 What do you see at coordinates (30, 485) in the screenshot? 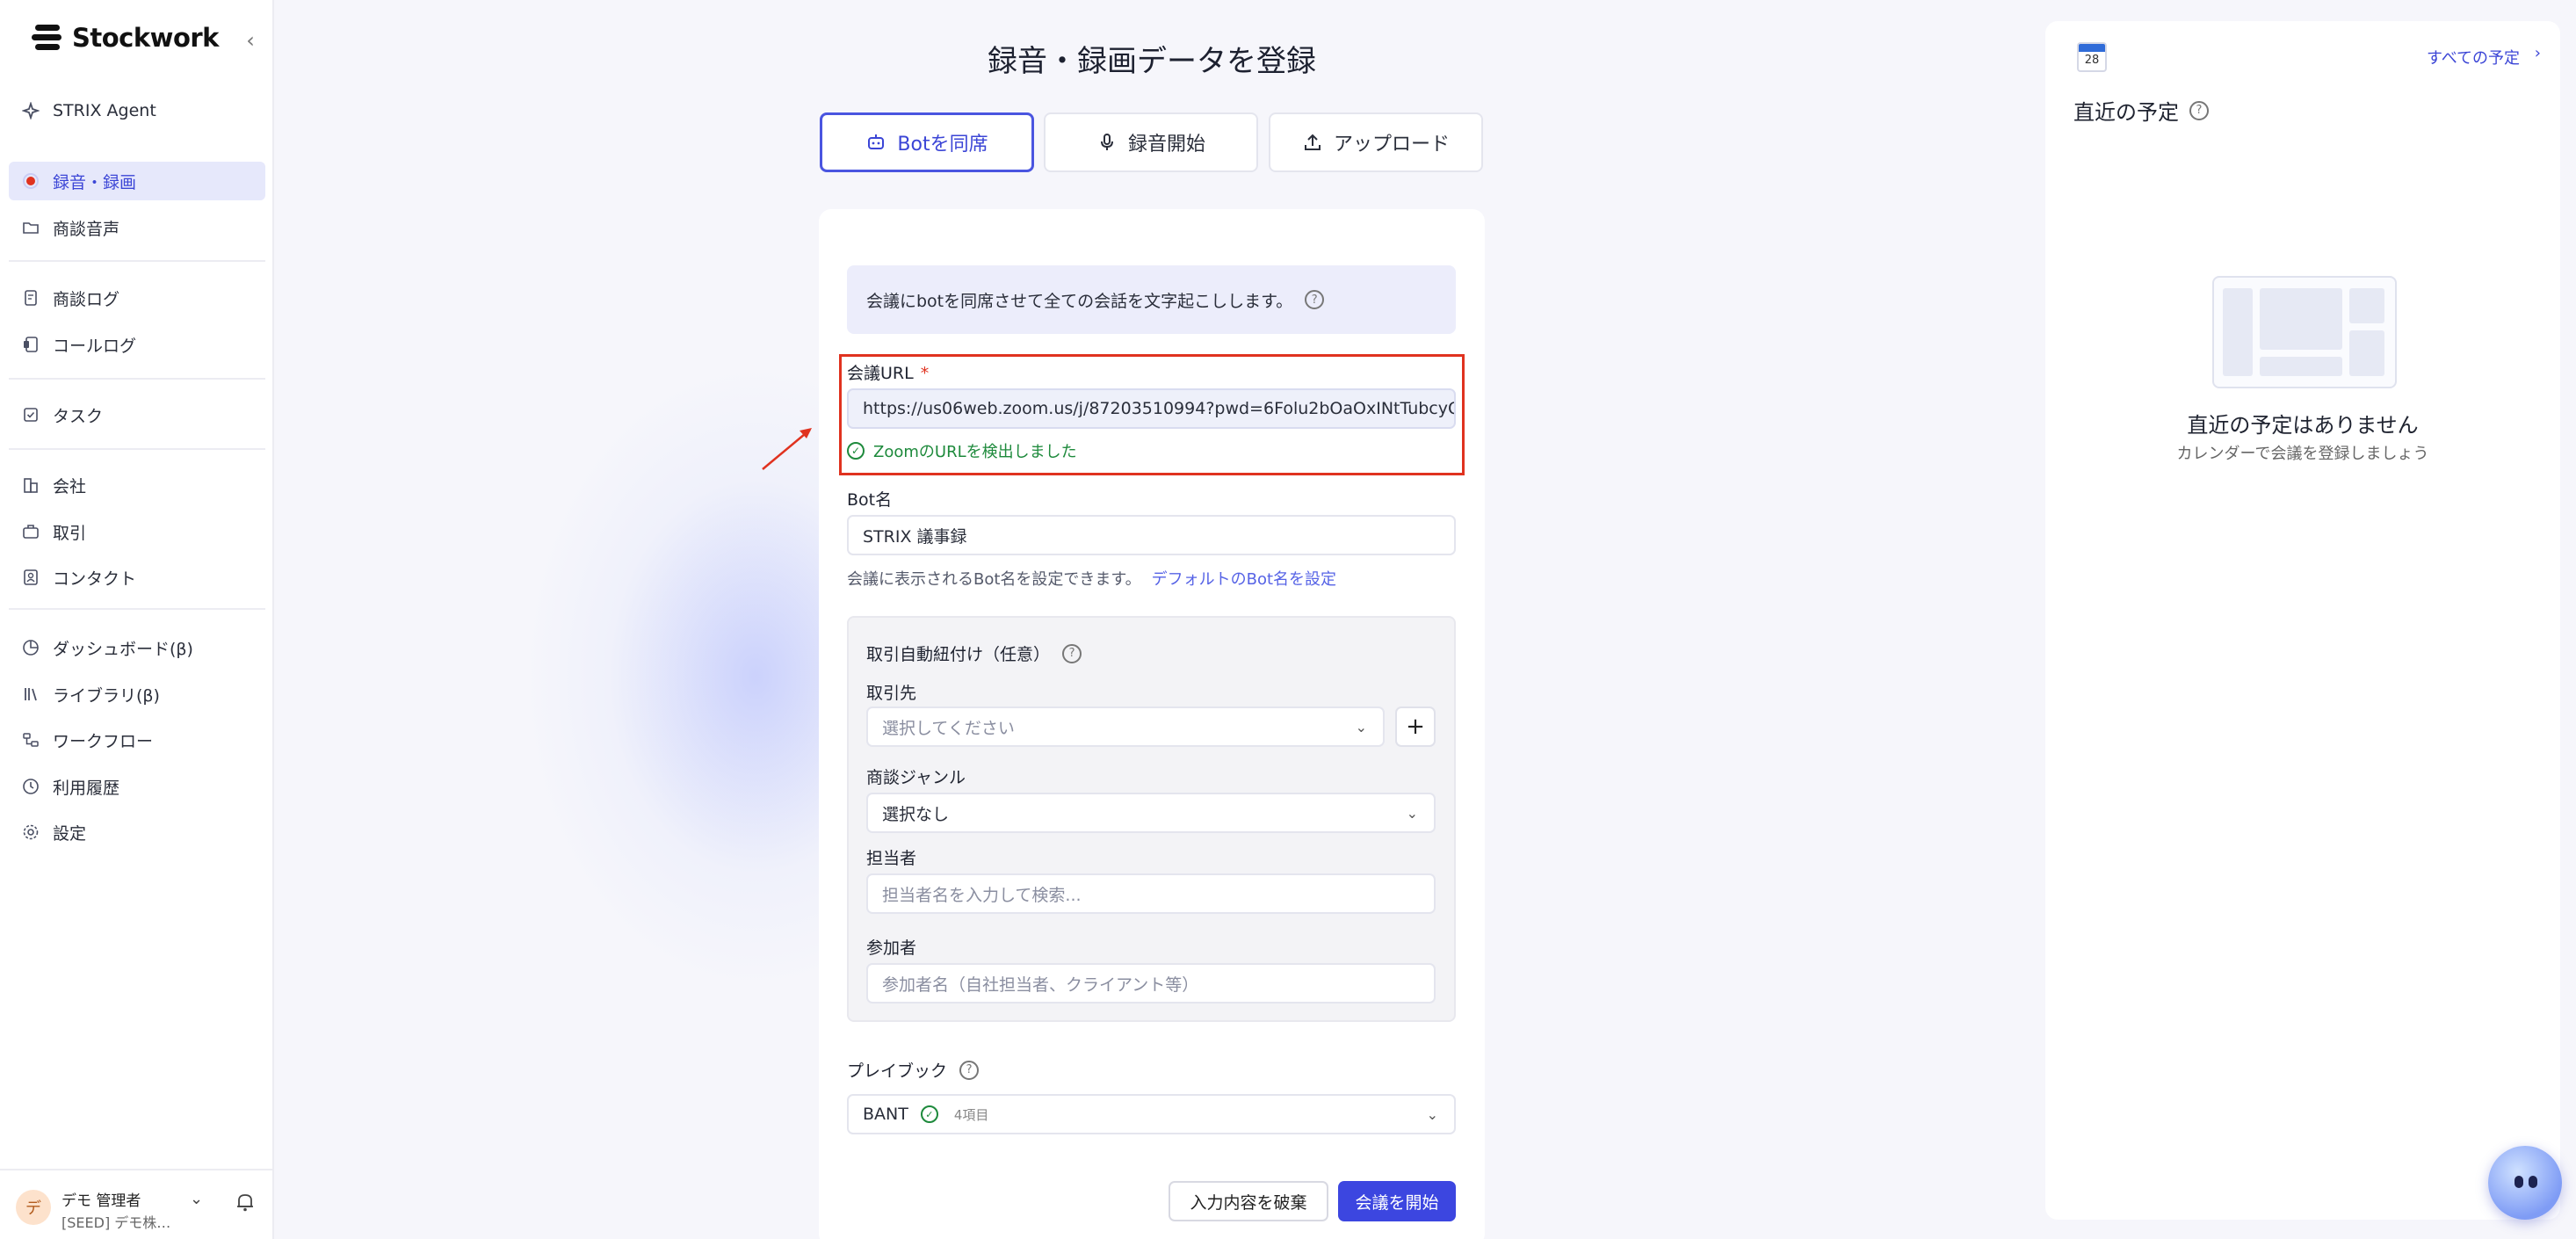
I see `building-icon` at bounding box center [30, 485].